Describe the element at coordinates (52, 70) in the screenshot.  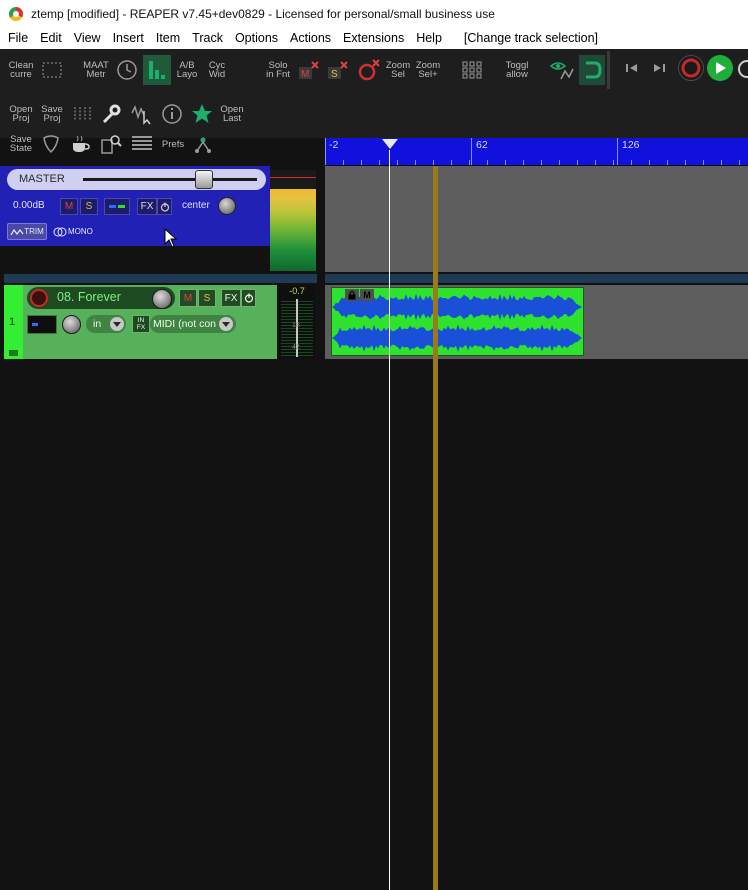
I see `marquee-select-button` at that location.